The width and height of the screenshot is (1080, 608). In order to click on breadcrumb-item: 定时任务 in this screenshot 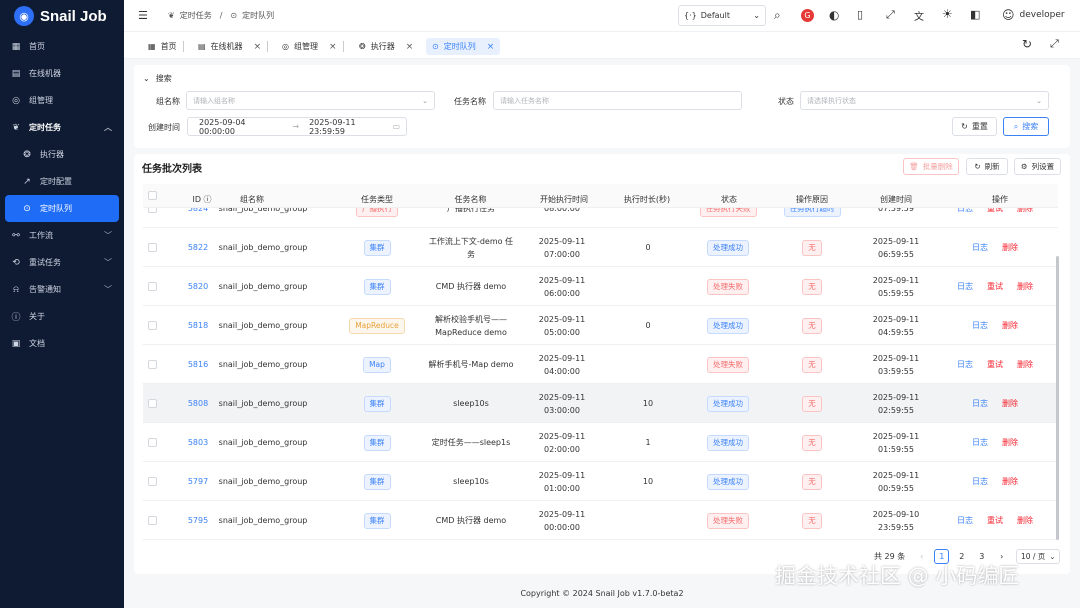, I will do `click(196, 15)`.